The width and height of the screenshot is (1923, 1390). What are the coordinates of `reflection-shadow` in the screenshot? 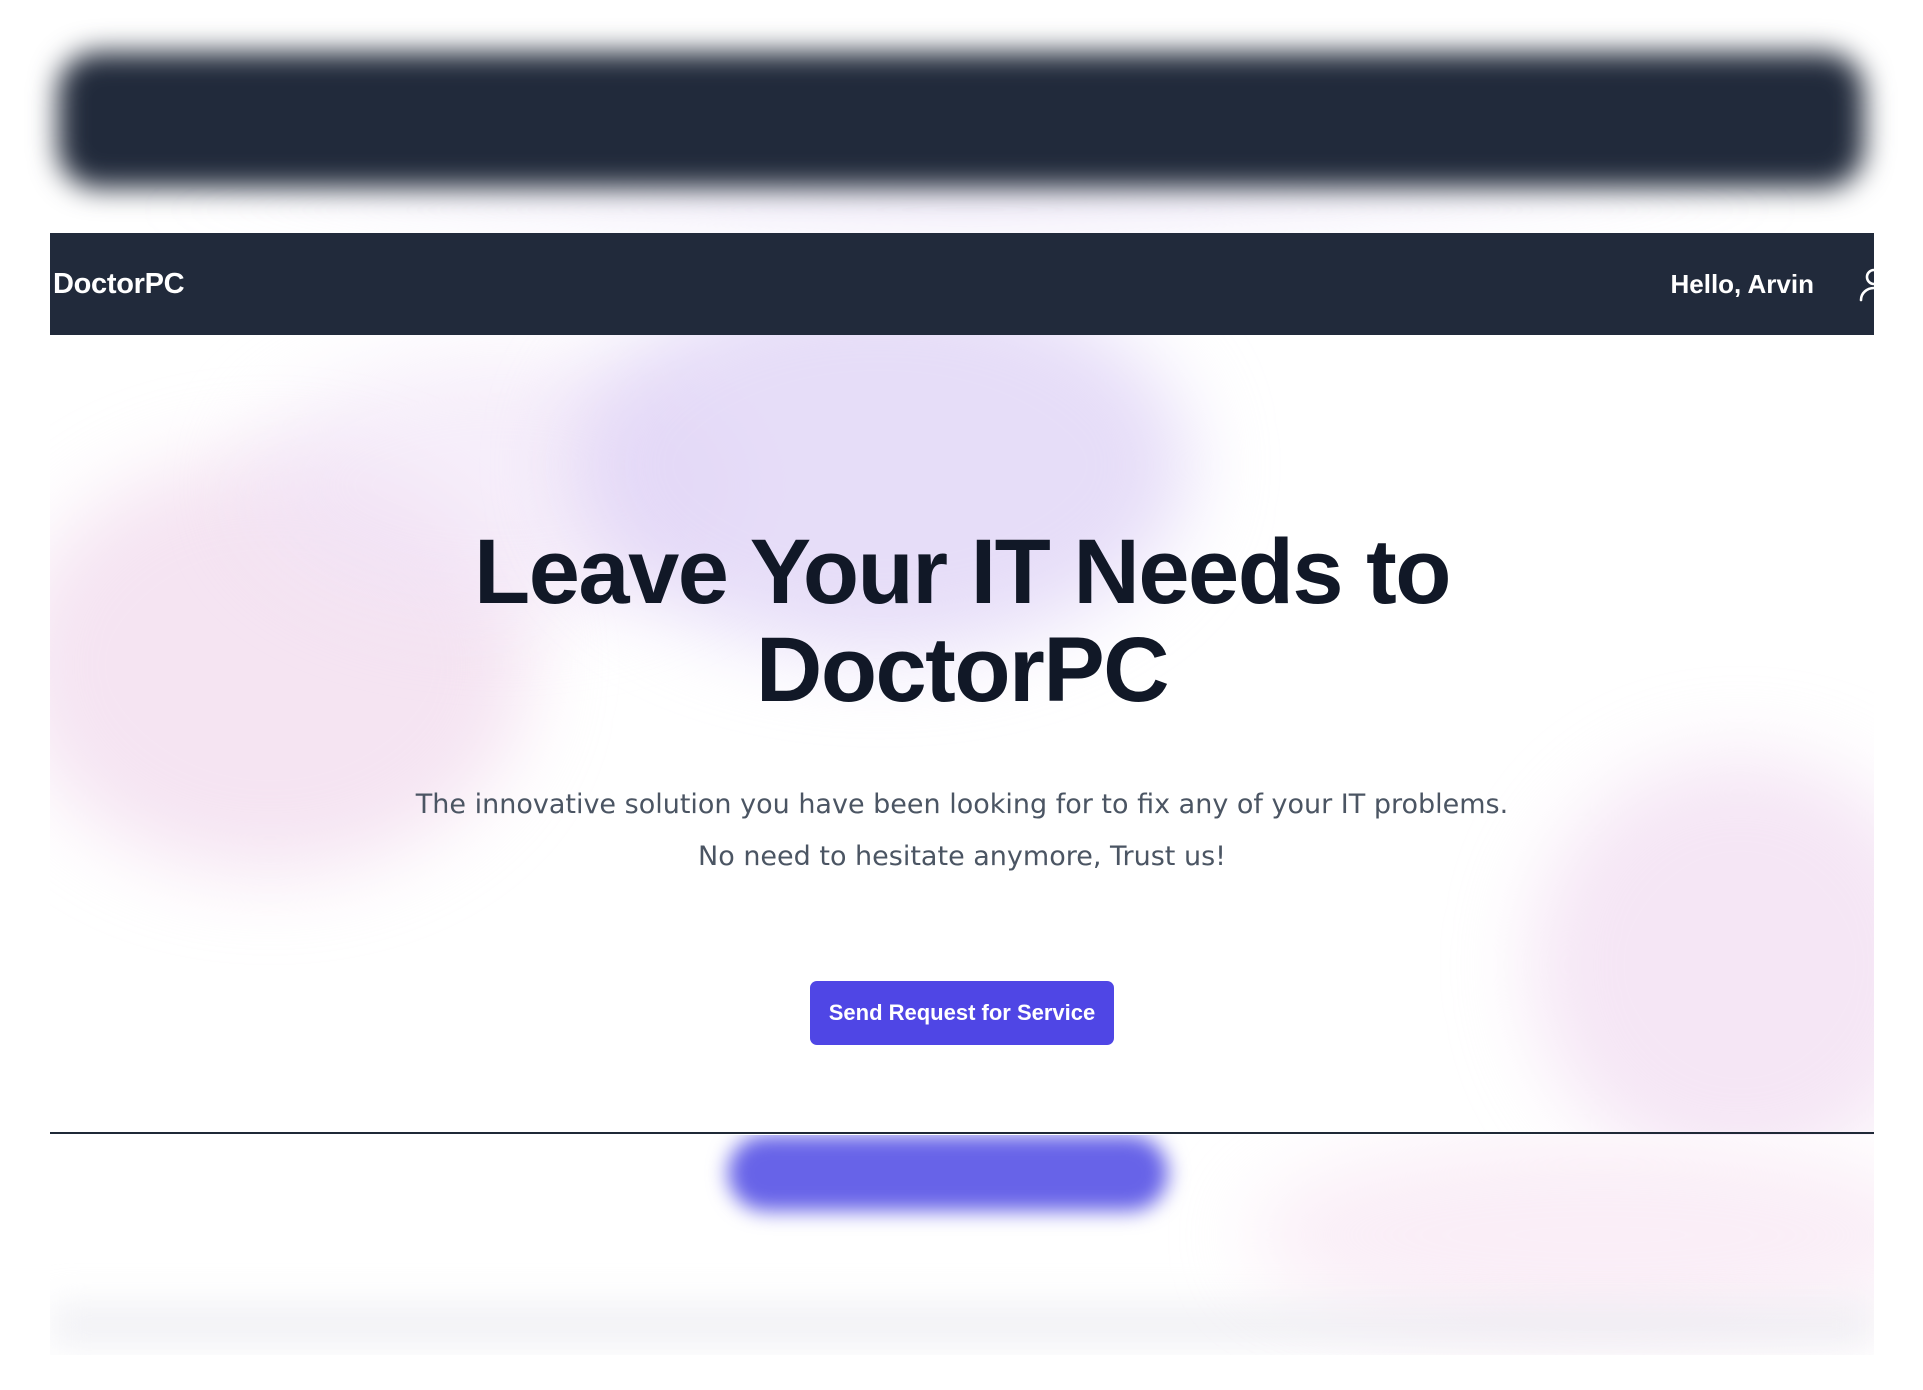 It's located at (962, 1325).